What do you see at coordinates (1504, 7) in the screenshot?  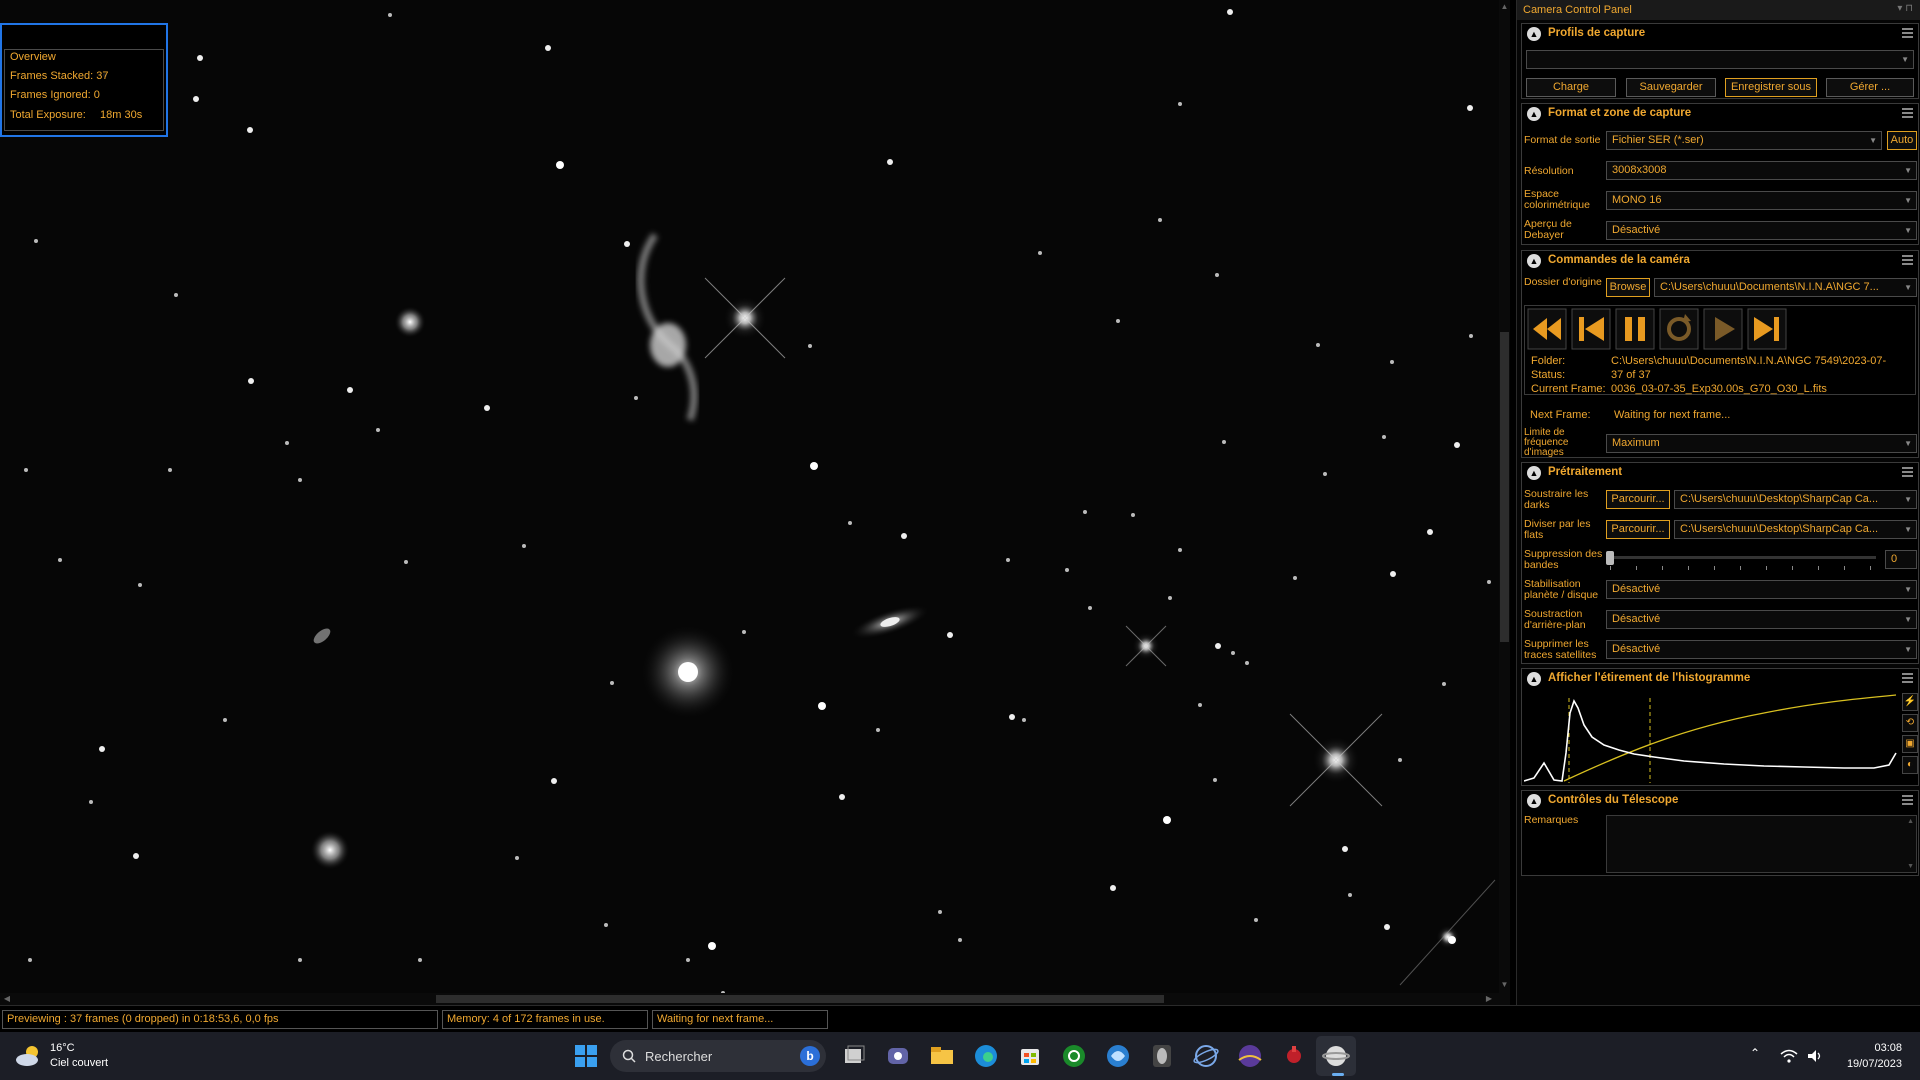 I see `scroll-up-icon: ▲` at bounding box center [1504, 7].